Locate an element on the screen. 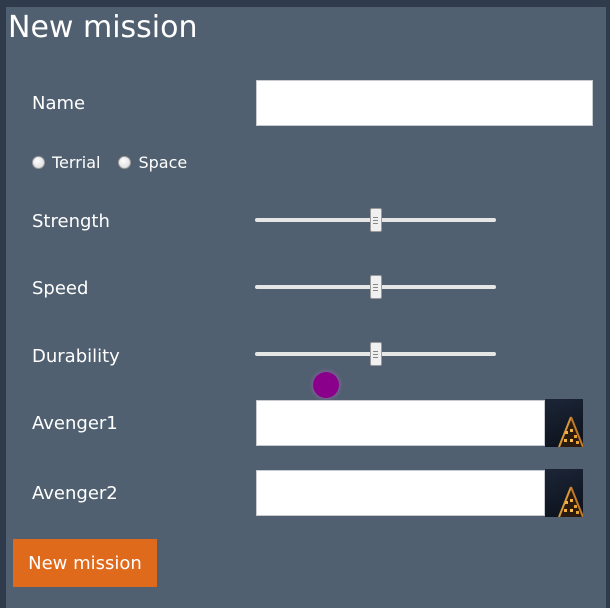  avenger1-label: Avenger1 is located at coordinates (75, 423).